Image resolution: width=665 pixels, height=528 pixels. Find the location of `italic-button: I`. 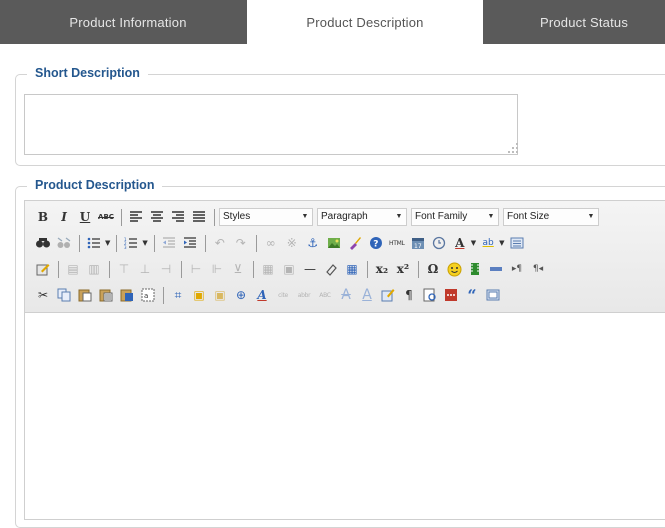

italic-button: I is located at coordinates (64, 217).